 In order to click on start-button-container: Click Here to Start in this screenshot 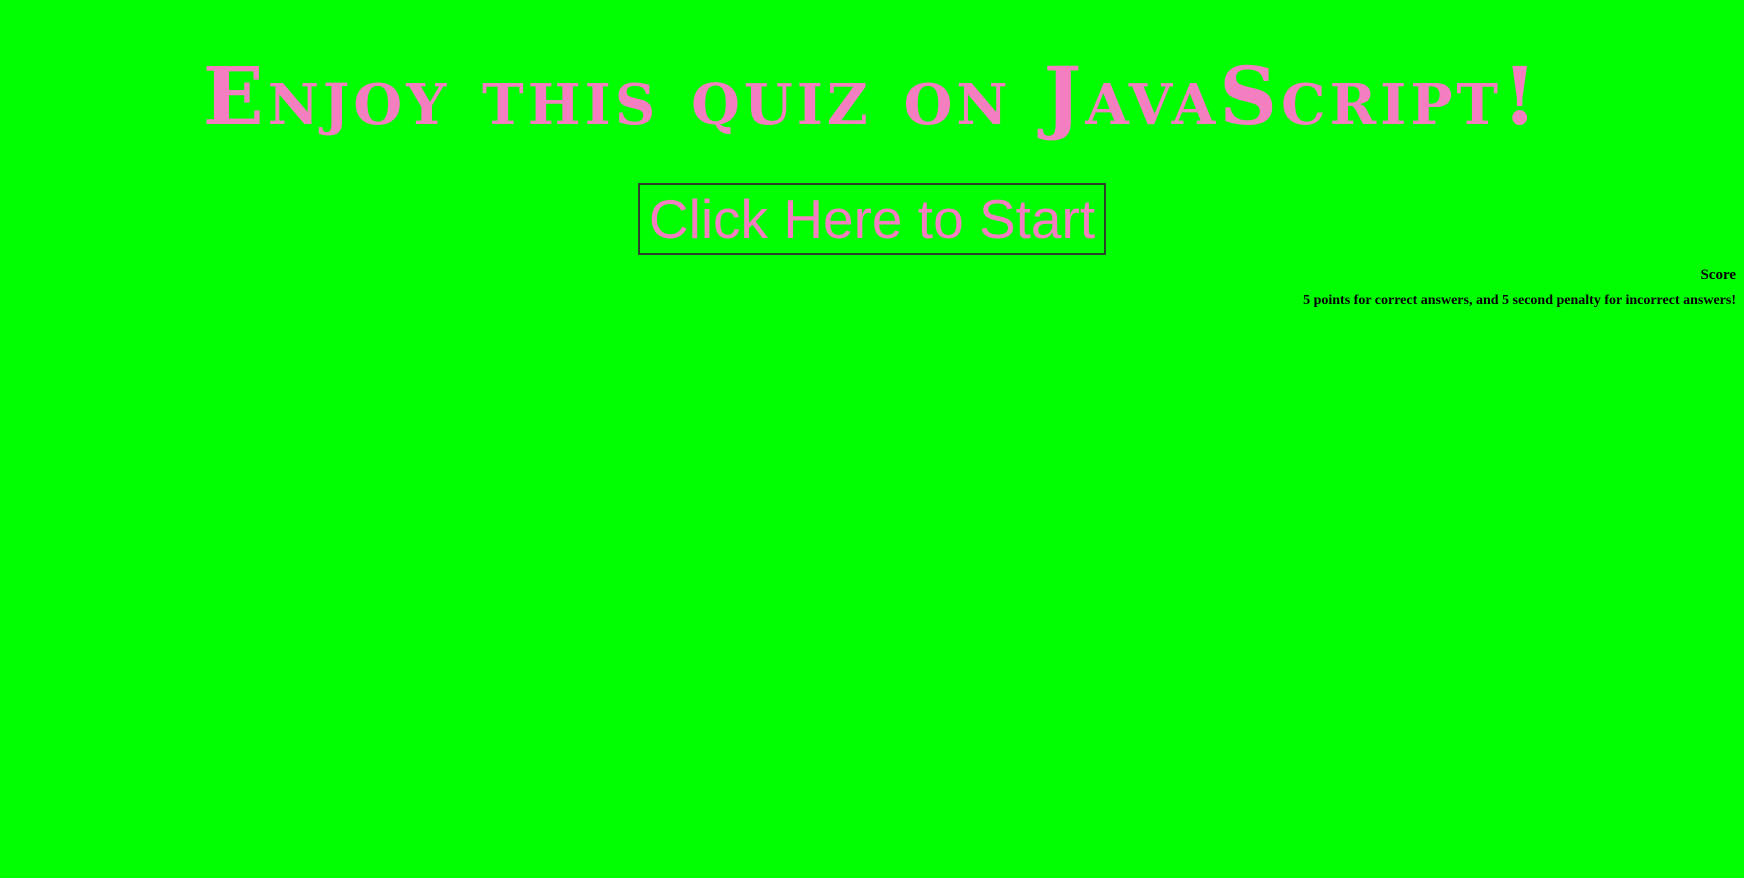, I will do `click(872, 219)`.